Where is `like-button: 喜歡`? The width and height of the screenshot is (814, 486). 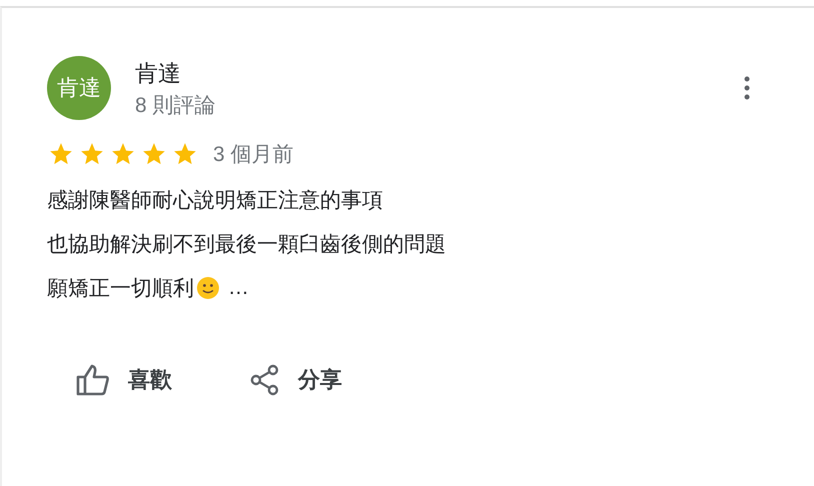
like-button: 喜歡 is located at coordinates (124, 380).